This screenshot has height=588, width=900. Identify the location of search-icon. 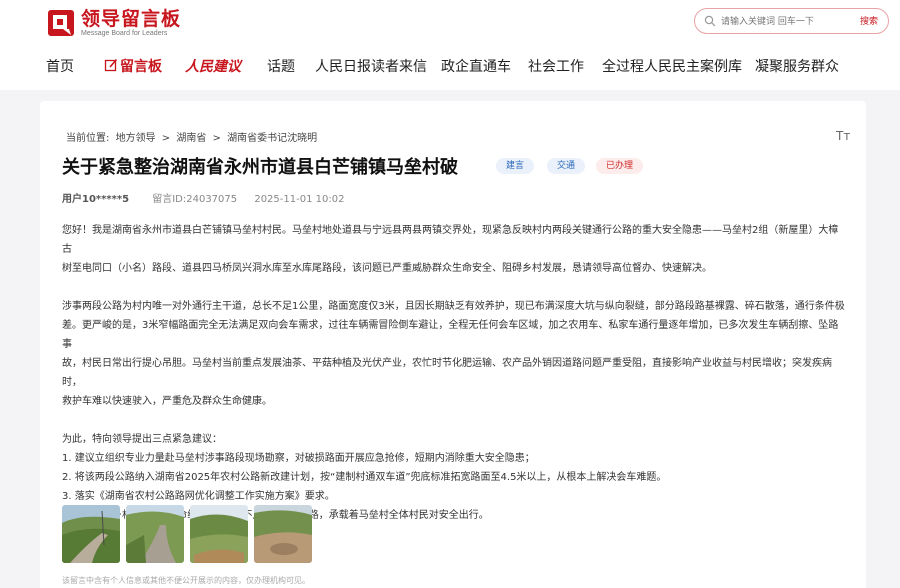
(710, 21).